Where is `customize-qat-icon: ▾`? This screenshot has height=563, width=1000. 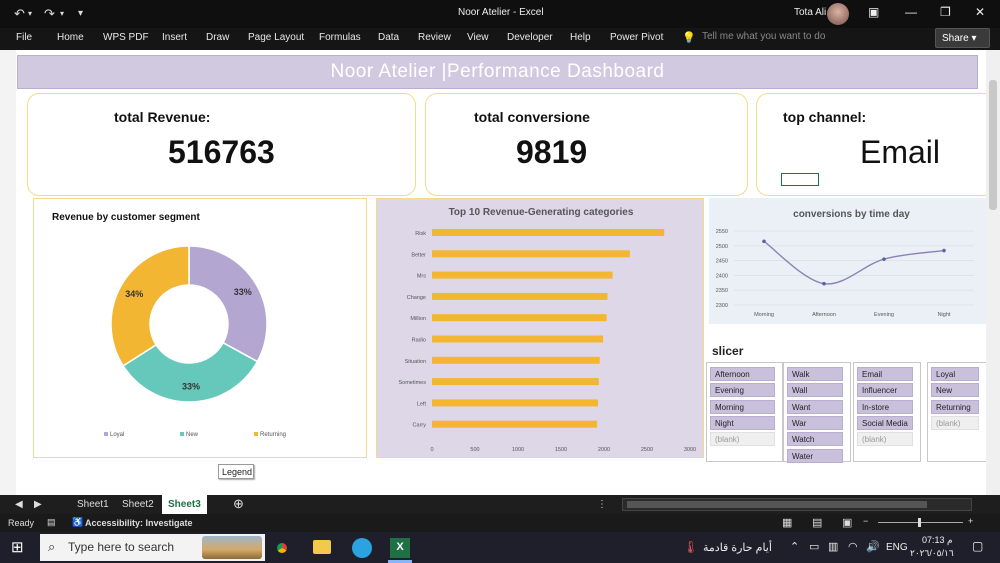 customize-qat-icon: ▾ is located at coordinates (80, 13).